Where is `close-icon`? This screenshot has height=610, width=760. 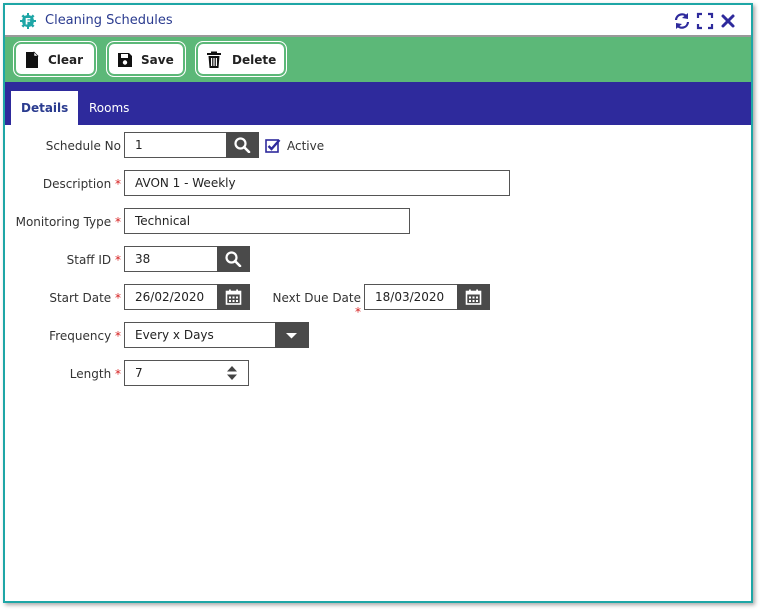
close-icon is located at coordinates (728, 21).